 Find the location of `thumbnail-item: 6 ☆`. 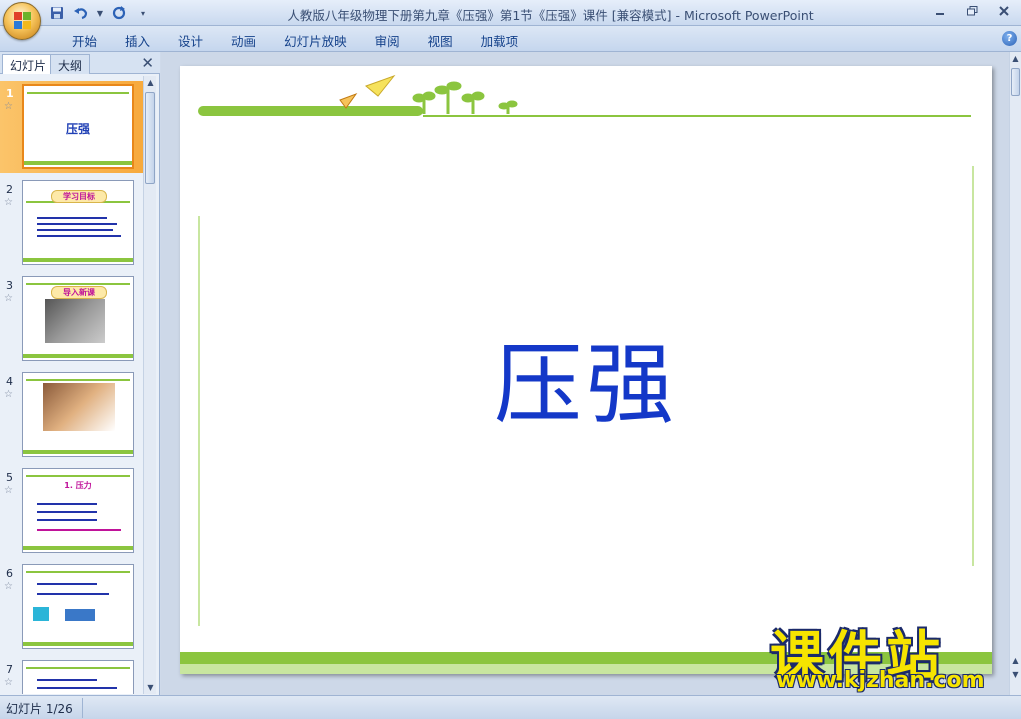

thumbnail-item: 6 ☆ is located at coordinates (72, 607).